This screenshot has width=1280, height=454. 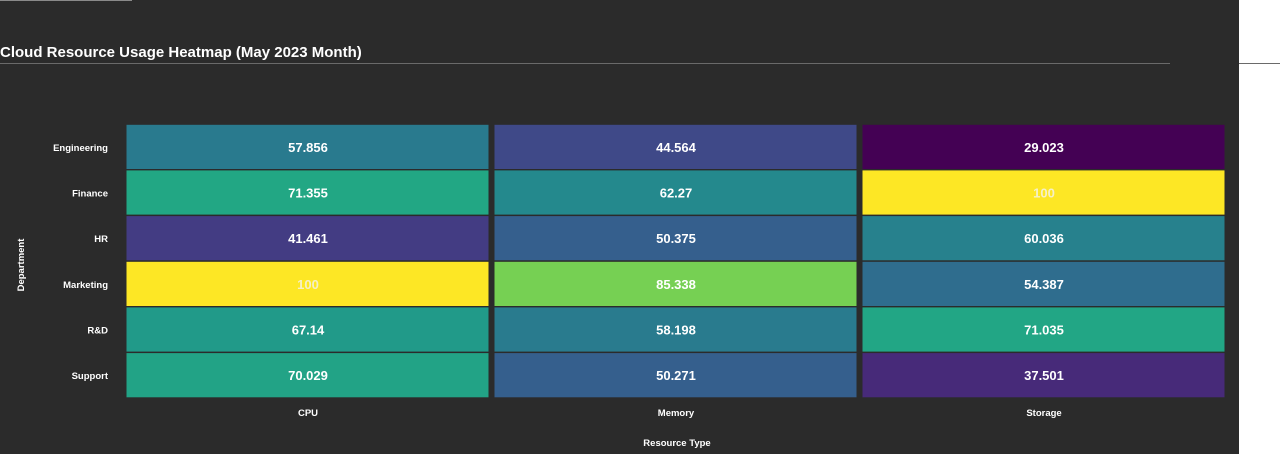 What do you see at coordinates (308, 238) in the screenshot?
I see `heatmap-cell-label: 41.461` at bounding box center [308, 238].